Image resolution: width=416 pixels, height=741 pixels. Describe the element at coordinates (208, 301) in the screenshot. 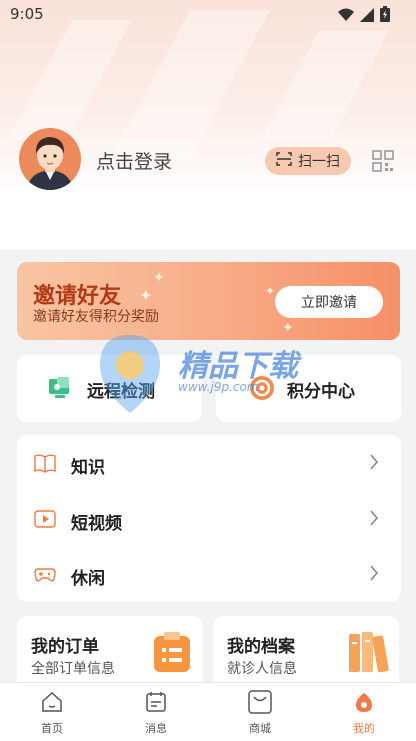

I see `invite-banner: ✦ ✦ ✦ ✦ 邀请好友 邀请好友得积分奖励 立即邀请` at that location.